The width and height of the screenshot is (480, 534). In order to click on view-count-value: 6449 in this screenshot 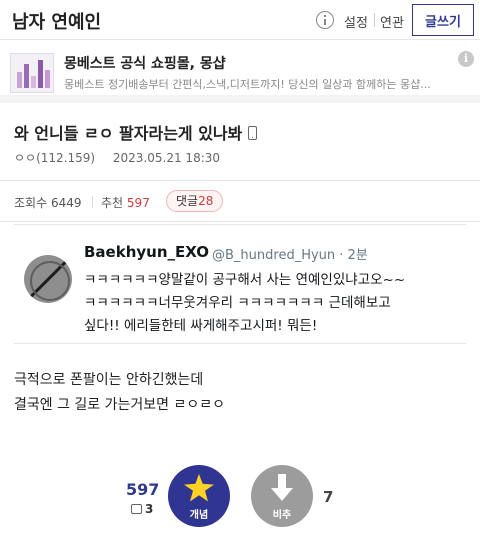, I will do `click(66, 203)`.